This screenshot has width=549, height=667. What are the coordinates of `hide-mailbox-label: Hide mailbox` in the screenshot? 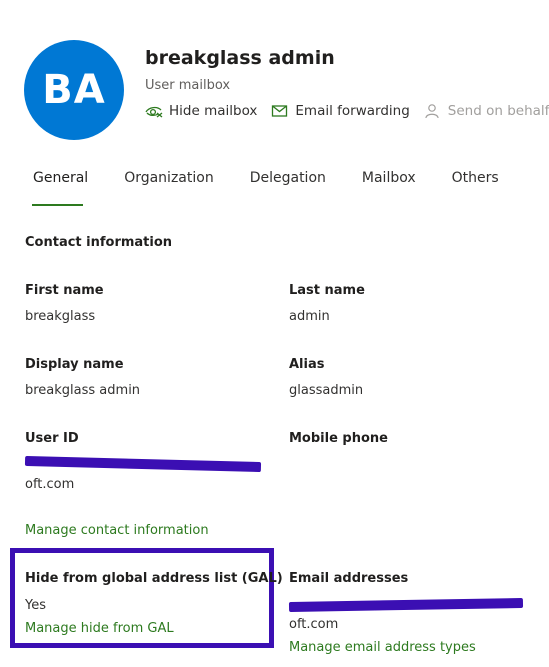 It's located at (213, 111).